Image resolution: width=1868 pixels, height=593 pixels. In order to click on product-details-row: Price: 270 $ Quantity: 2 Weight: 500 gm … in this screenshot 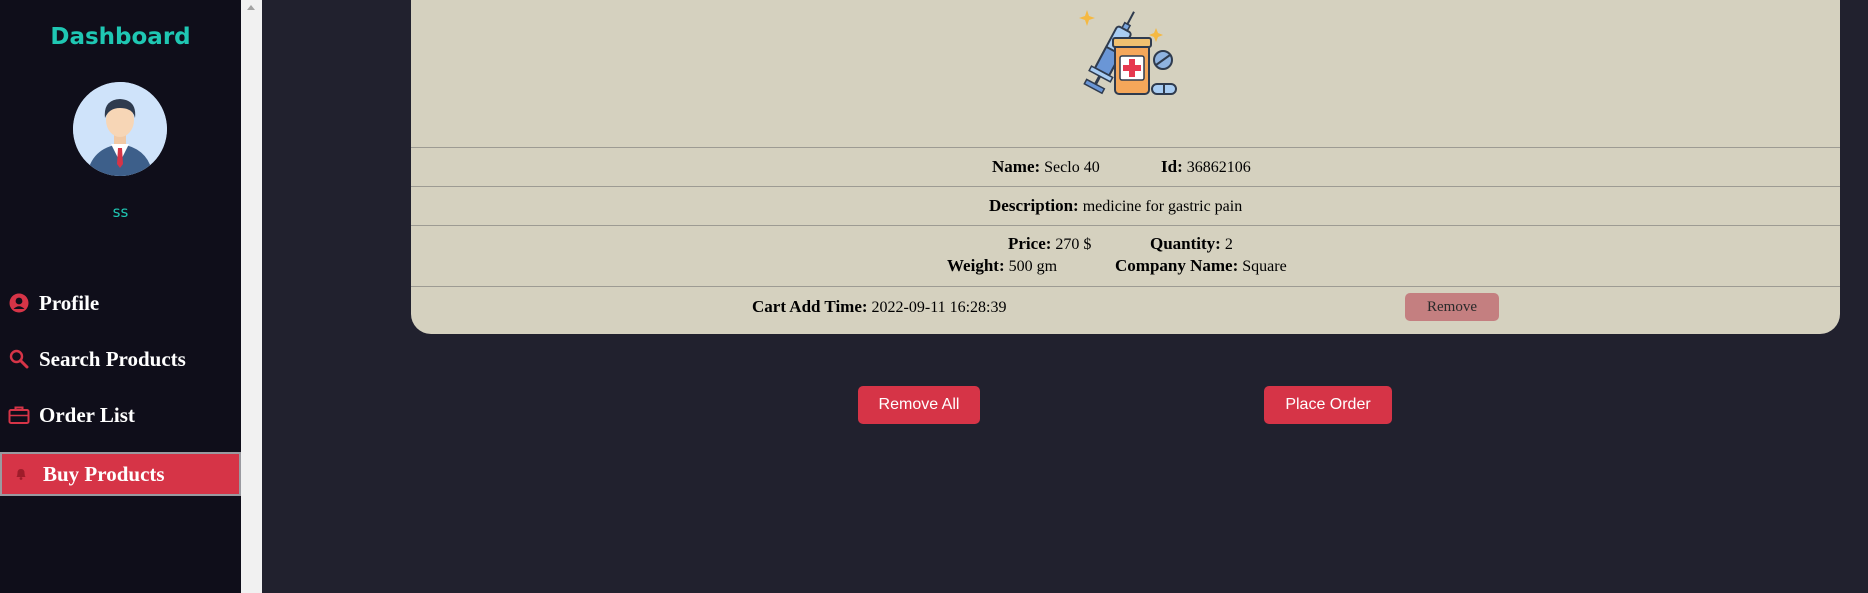, I will do `click(1125, 255)`.